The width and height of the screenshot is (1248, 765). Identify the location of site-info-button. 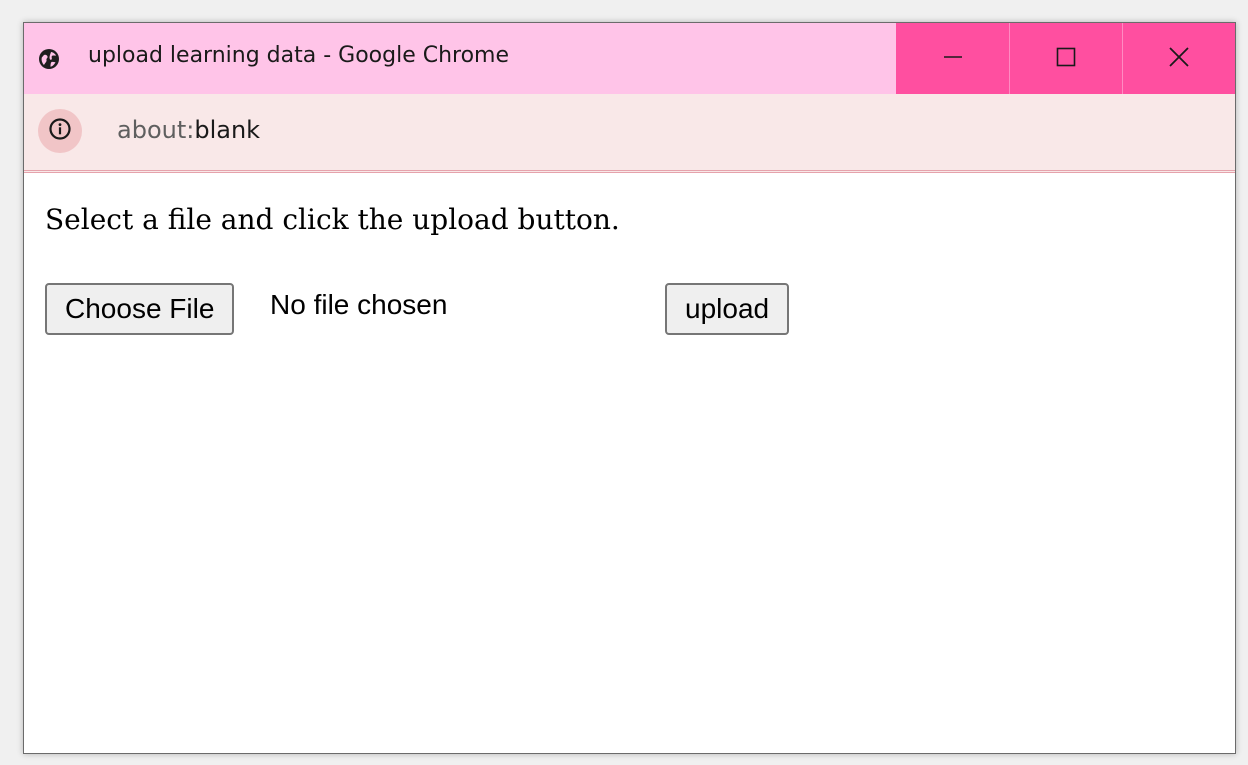
(60, 131).